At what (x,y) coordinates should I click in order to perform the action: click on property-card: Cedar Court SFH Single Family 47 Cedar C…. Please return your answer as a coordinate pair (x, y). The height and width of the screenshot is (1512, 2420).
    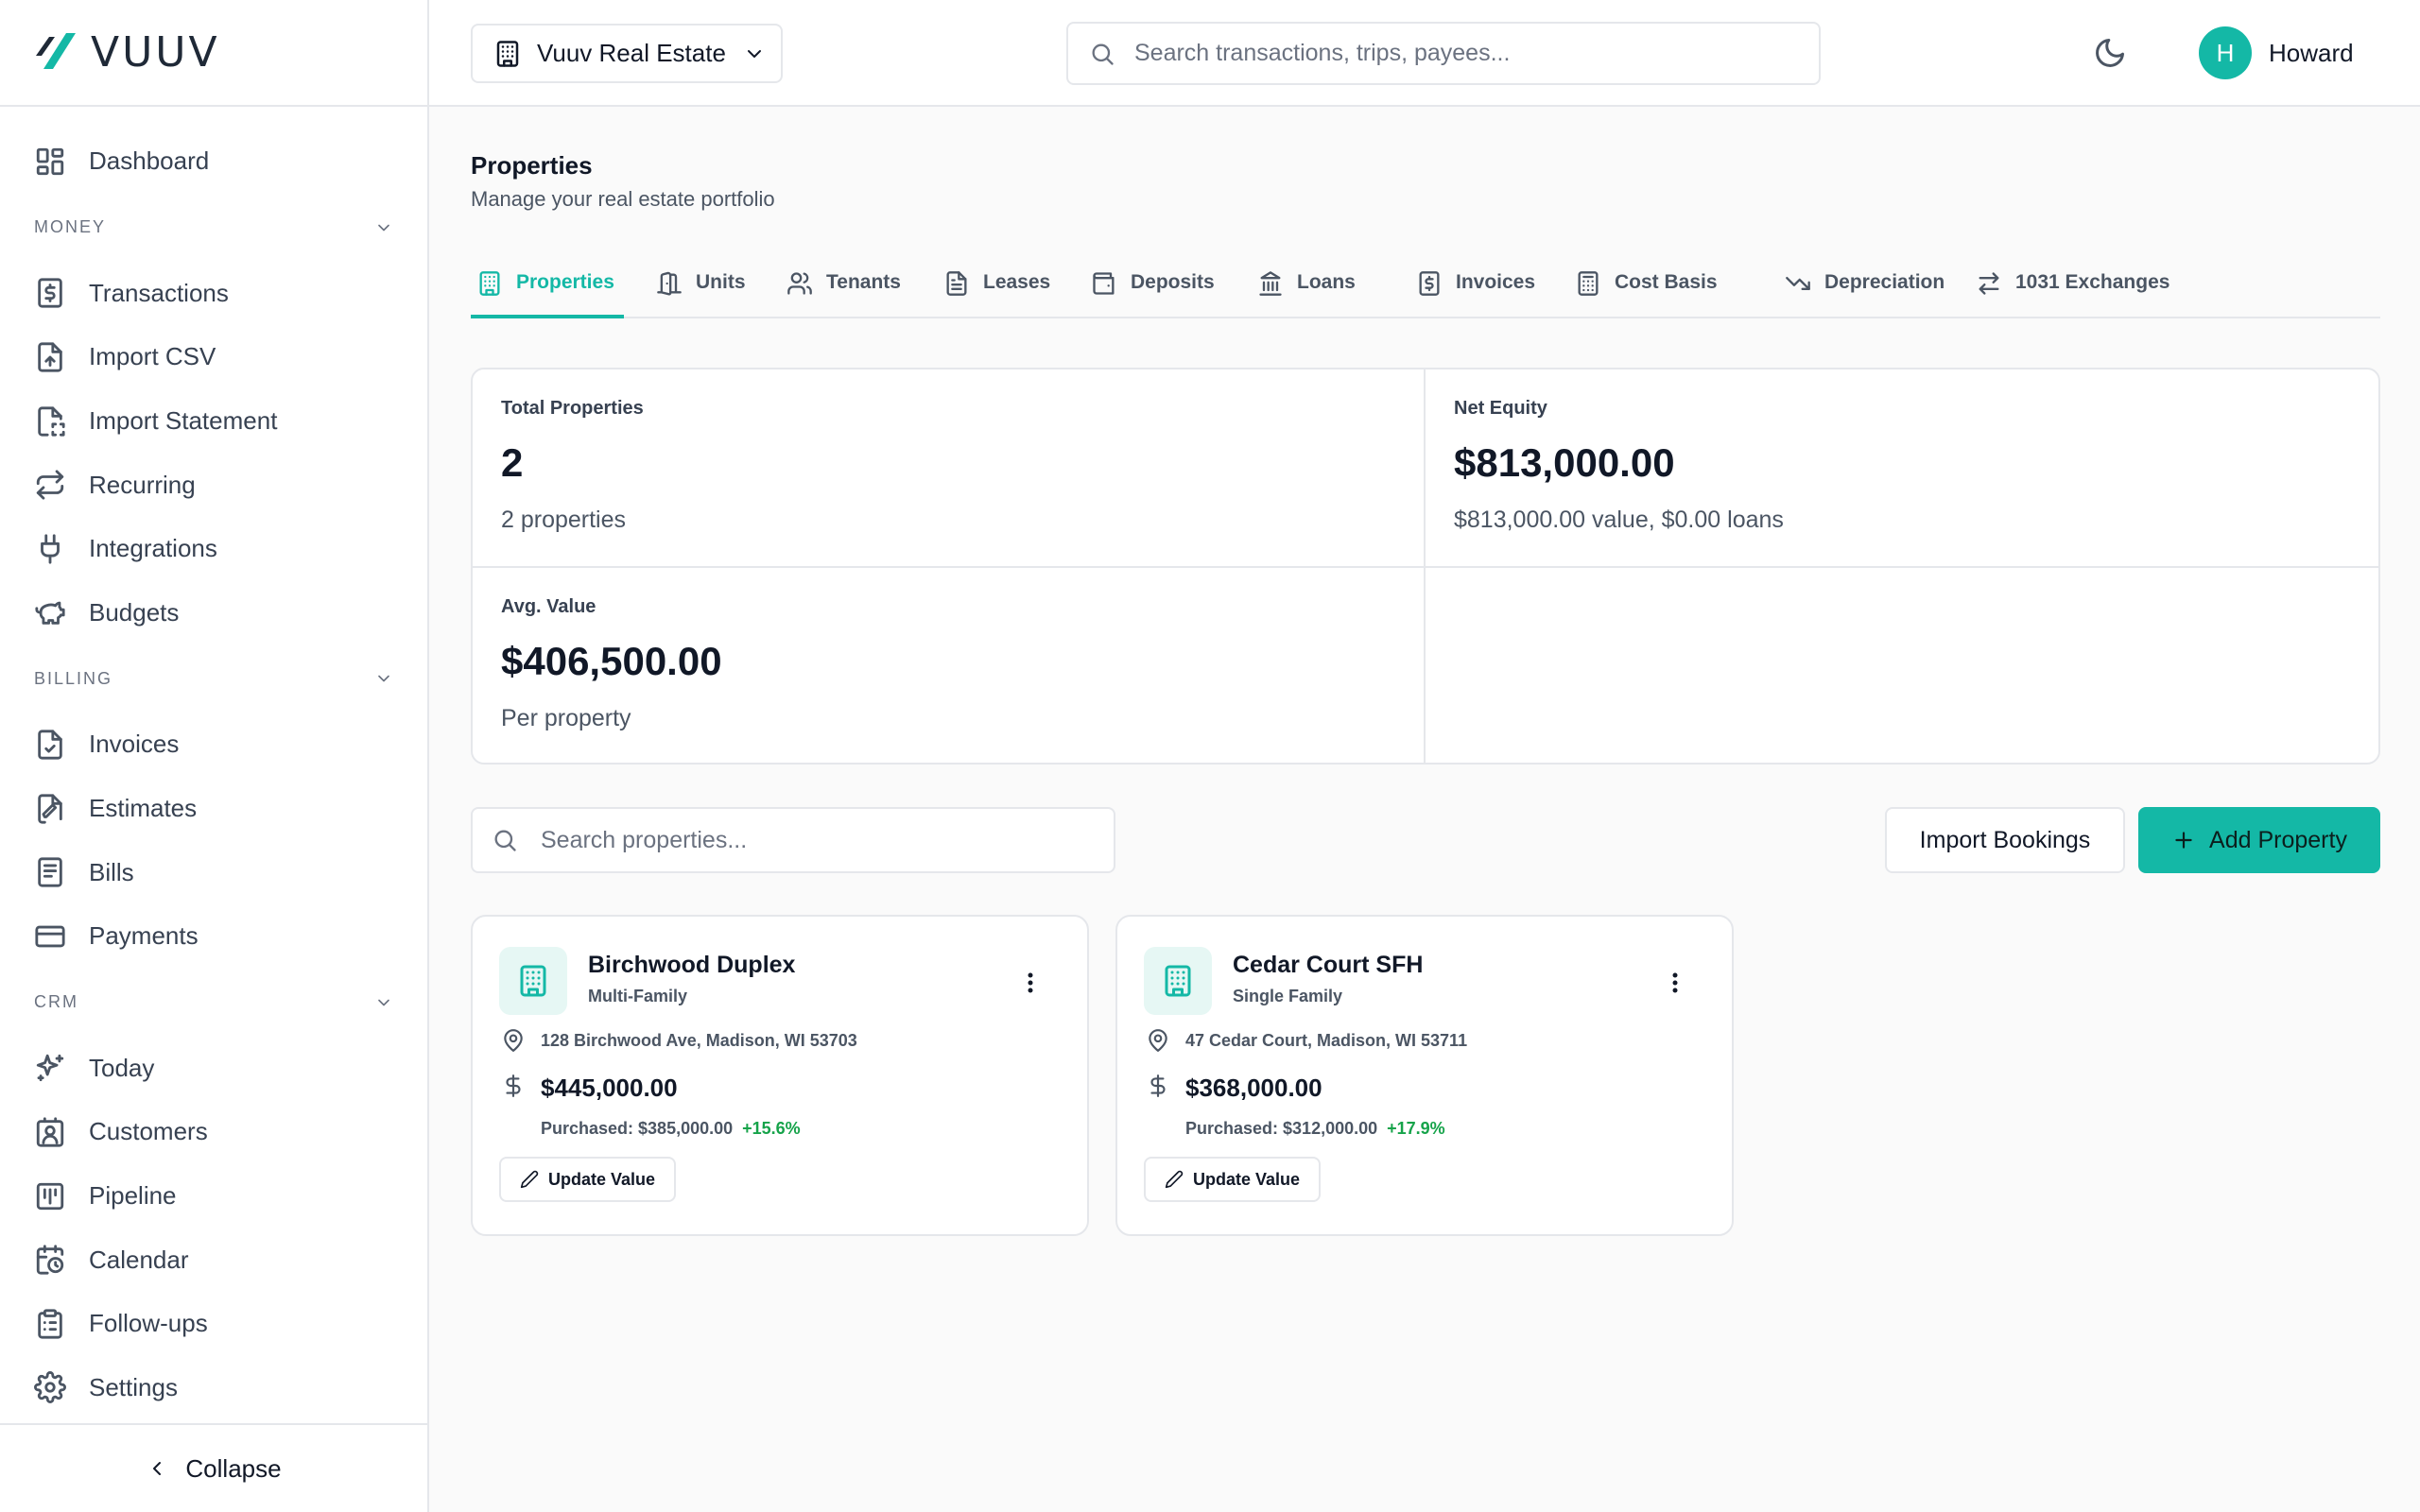
    Looking at the image, I should click on (1424, 1075).